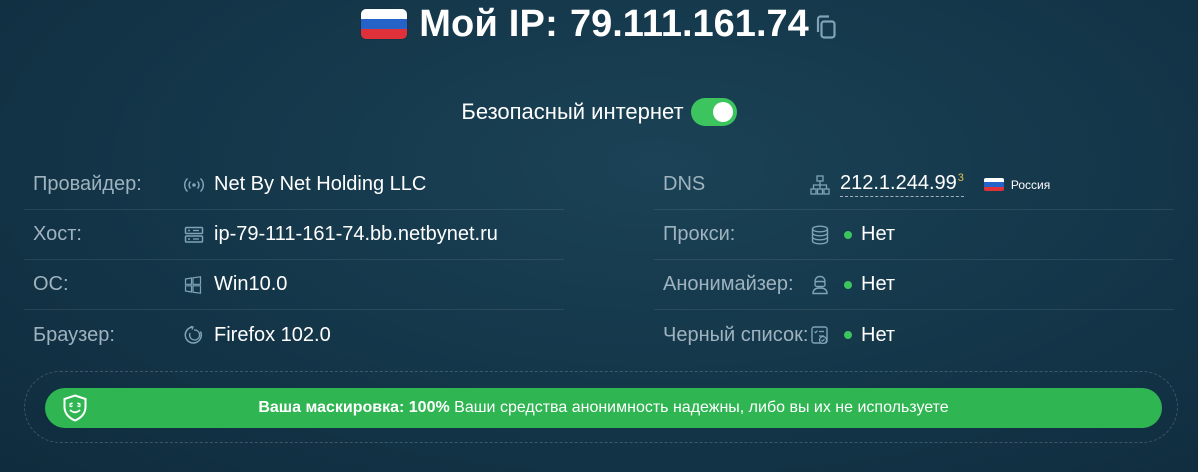 The image size is (1198, 472). I want to click on safe-internet-toggle, so click(713, 112).